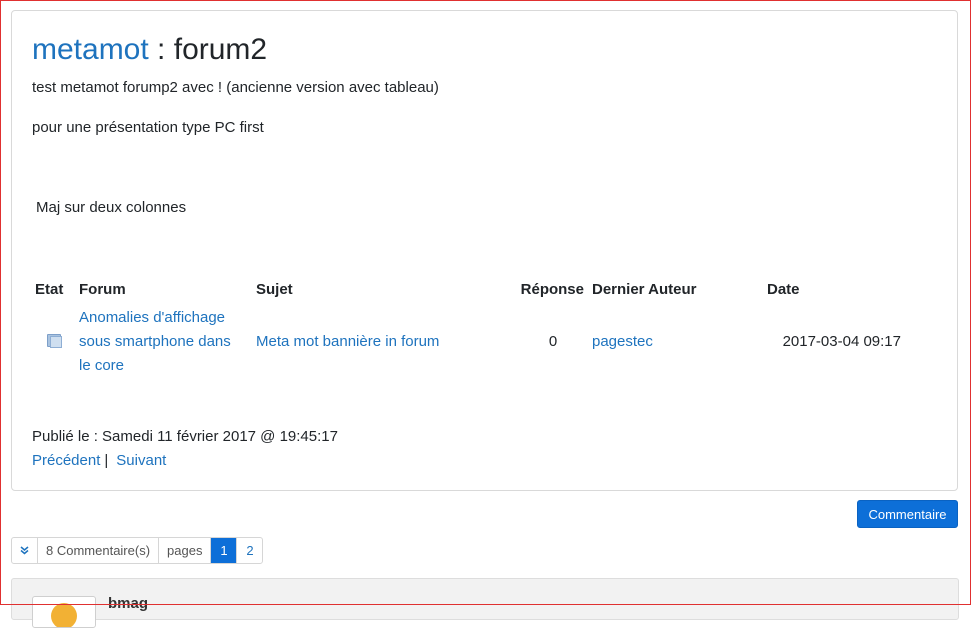 The image size is (971, 628). I want to click on avatar, so click(64, 612).